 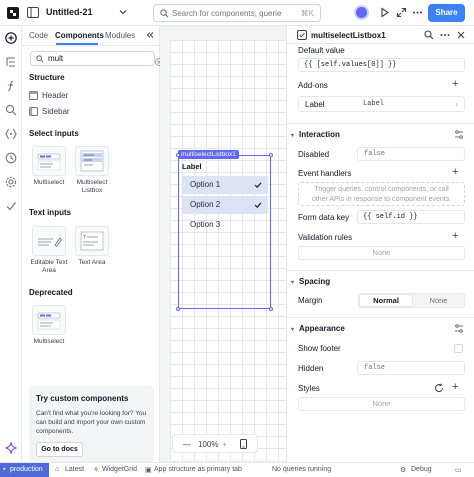 I want to click on structure-item-label: Header, so click(x=55, y=95).